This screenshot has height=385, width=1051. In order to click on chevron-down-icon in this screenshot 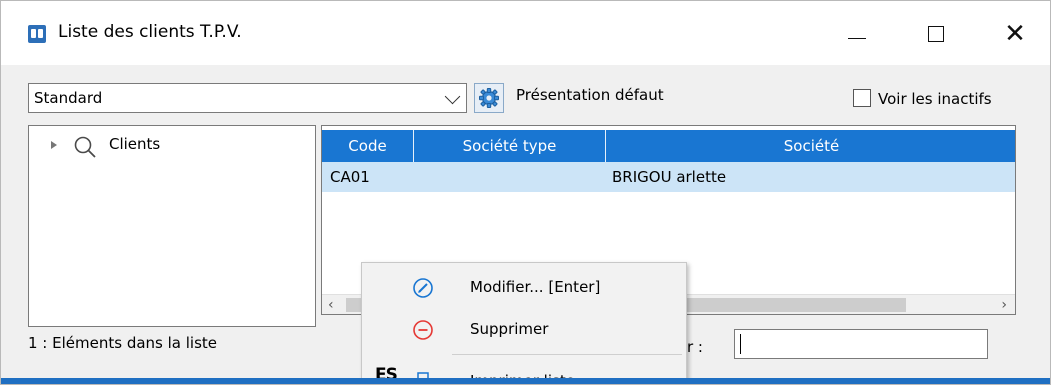, I will do `click(452, 96)`.